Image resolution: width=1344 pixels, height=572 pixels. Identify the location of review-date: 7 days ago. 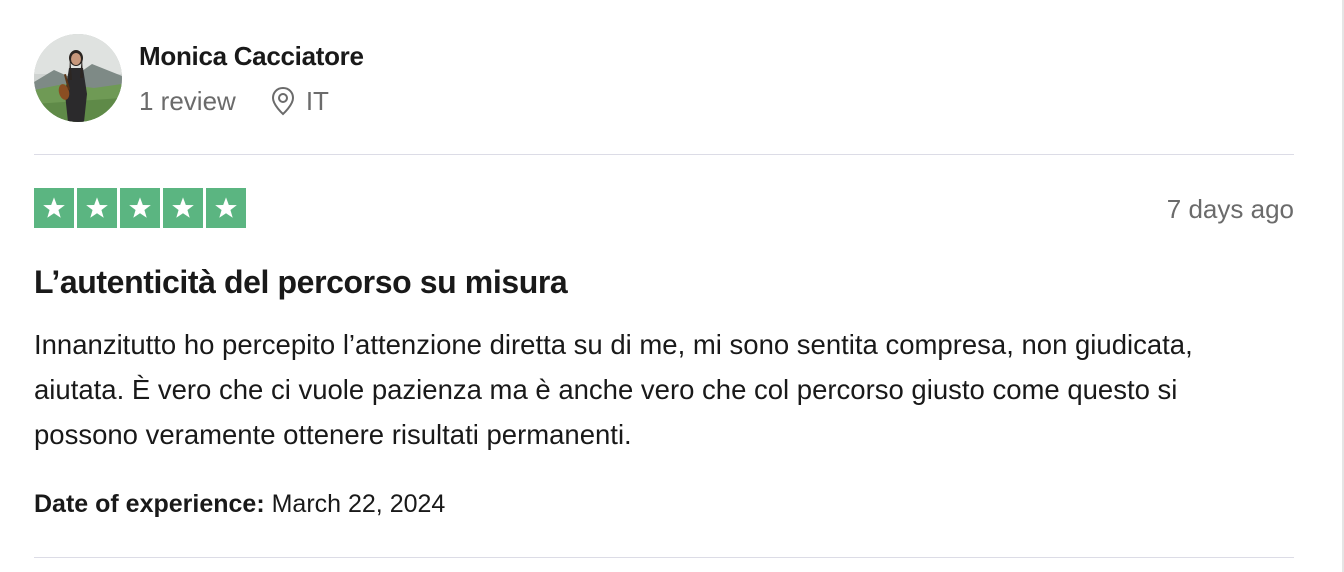
(1230, 209).